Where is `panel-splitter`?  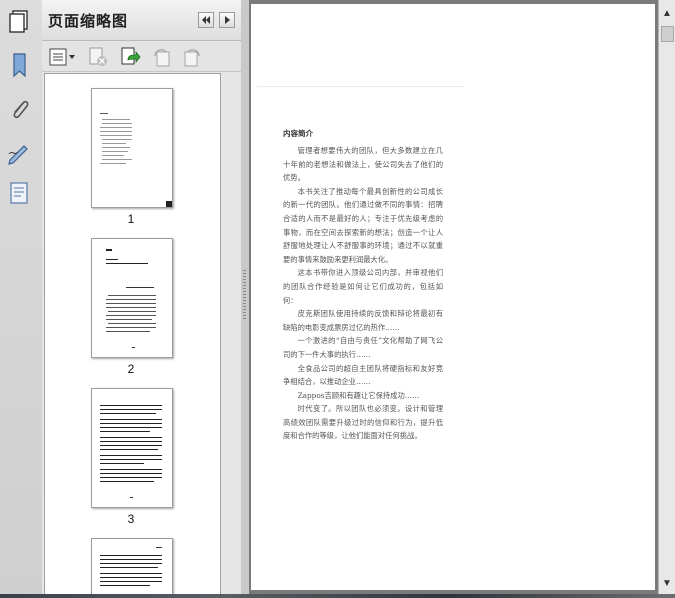 panel-splitter is located at coordinates (245, 299).